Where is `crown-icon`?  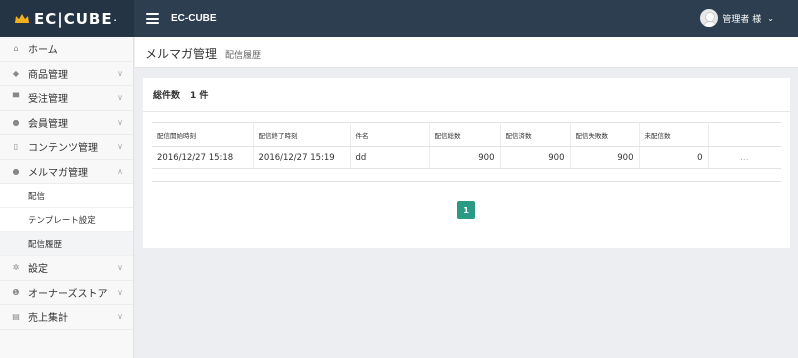
crown-icon is located at coordinates (22, 18).